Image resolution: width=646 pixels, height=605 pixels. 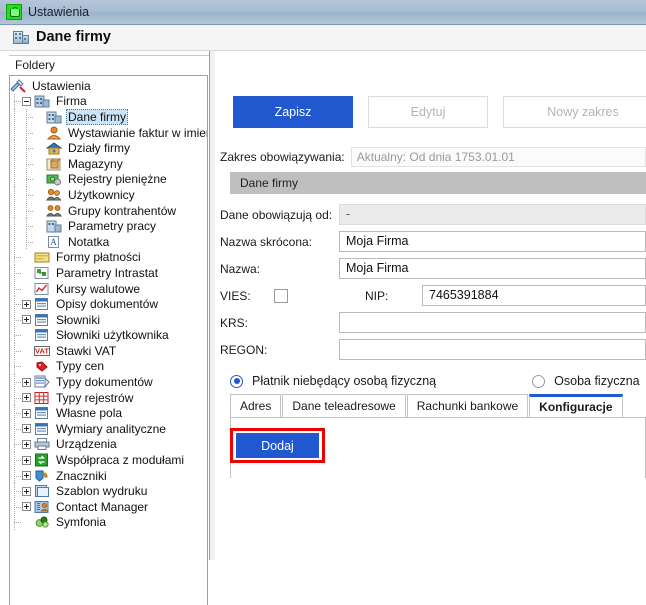 I want to click on save-button: Zapisz, so click(x=293, y=112).